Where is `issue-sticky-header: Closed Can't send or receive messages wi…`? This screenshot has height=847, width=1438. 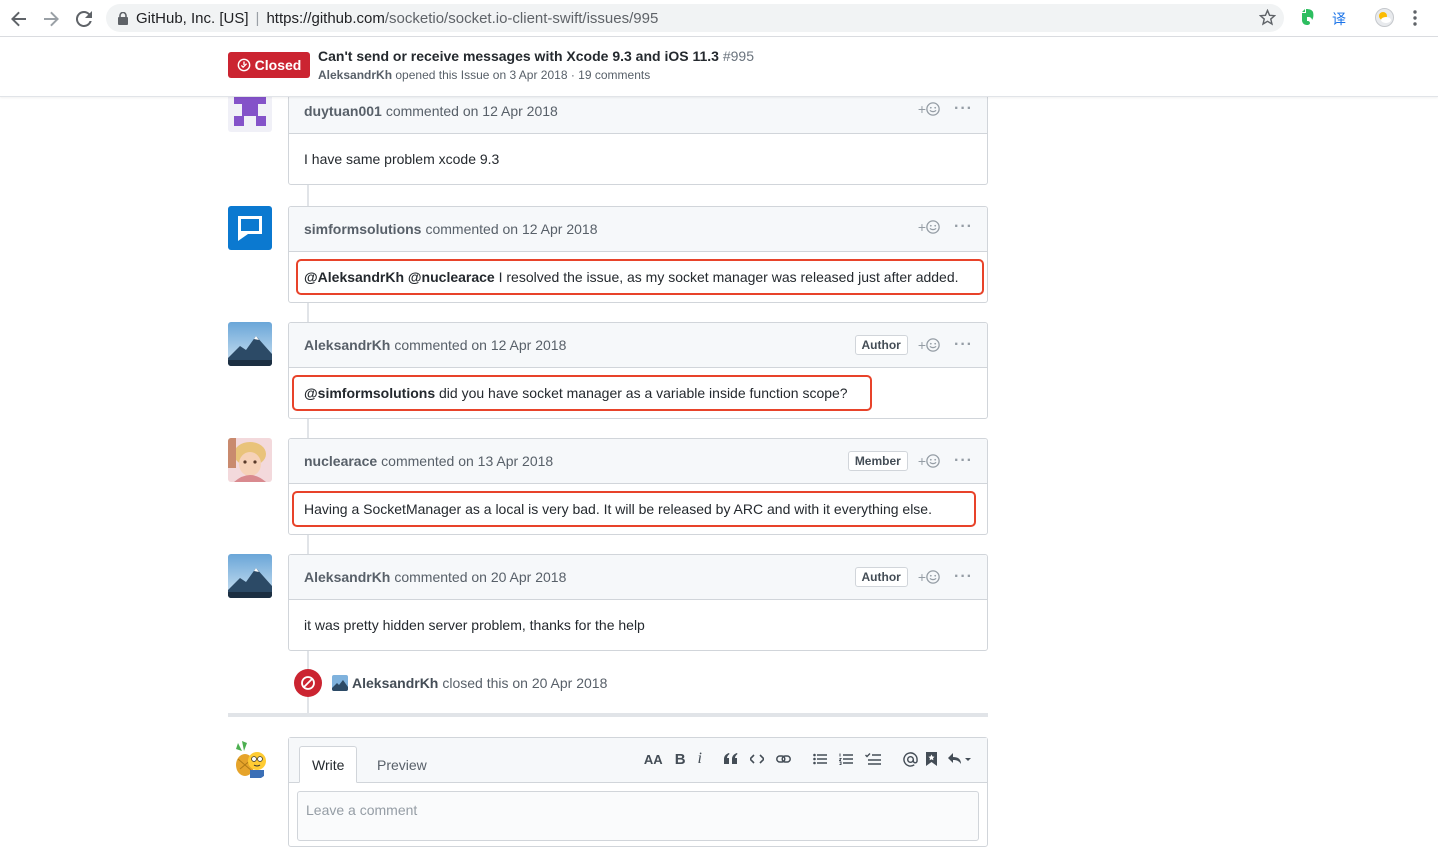
issue-sticky-header: Closed Can't send or receive messages wi… is located at coordinates (719, 67).